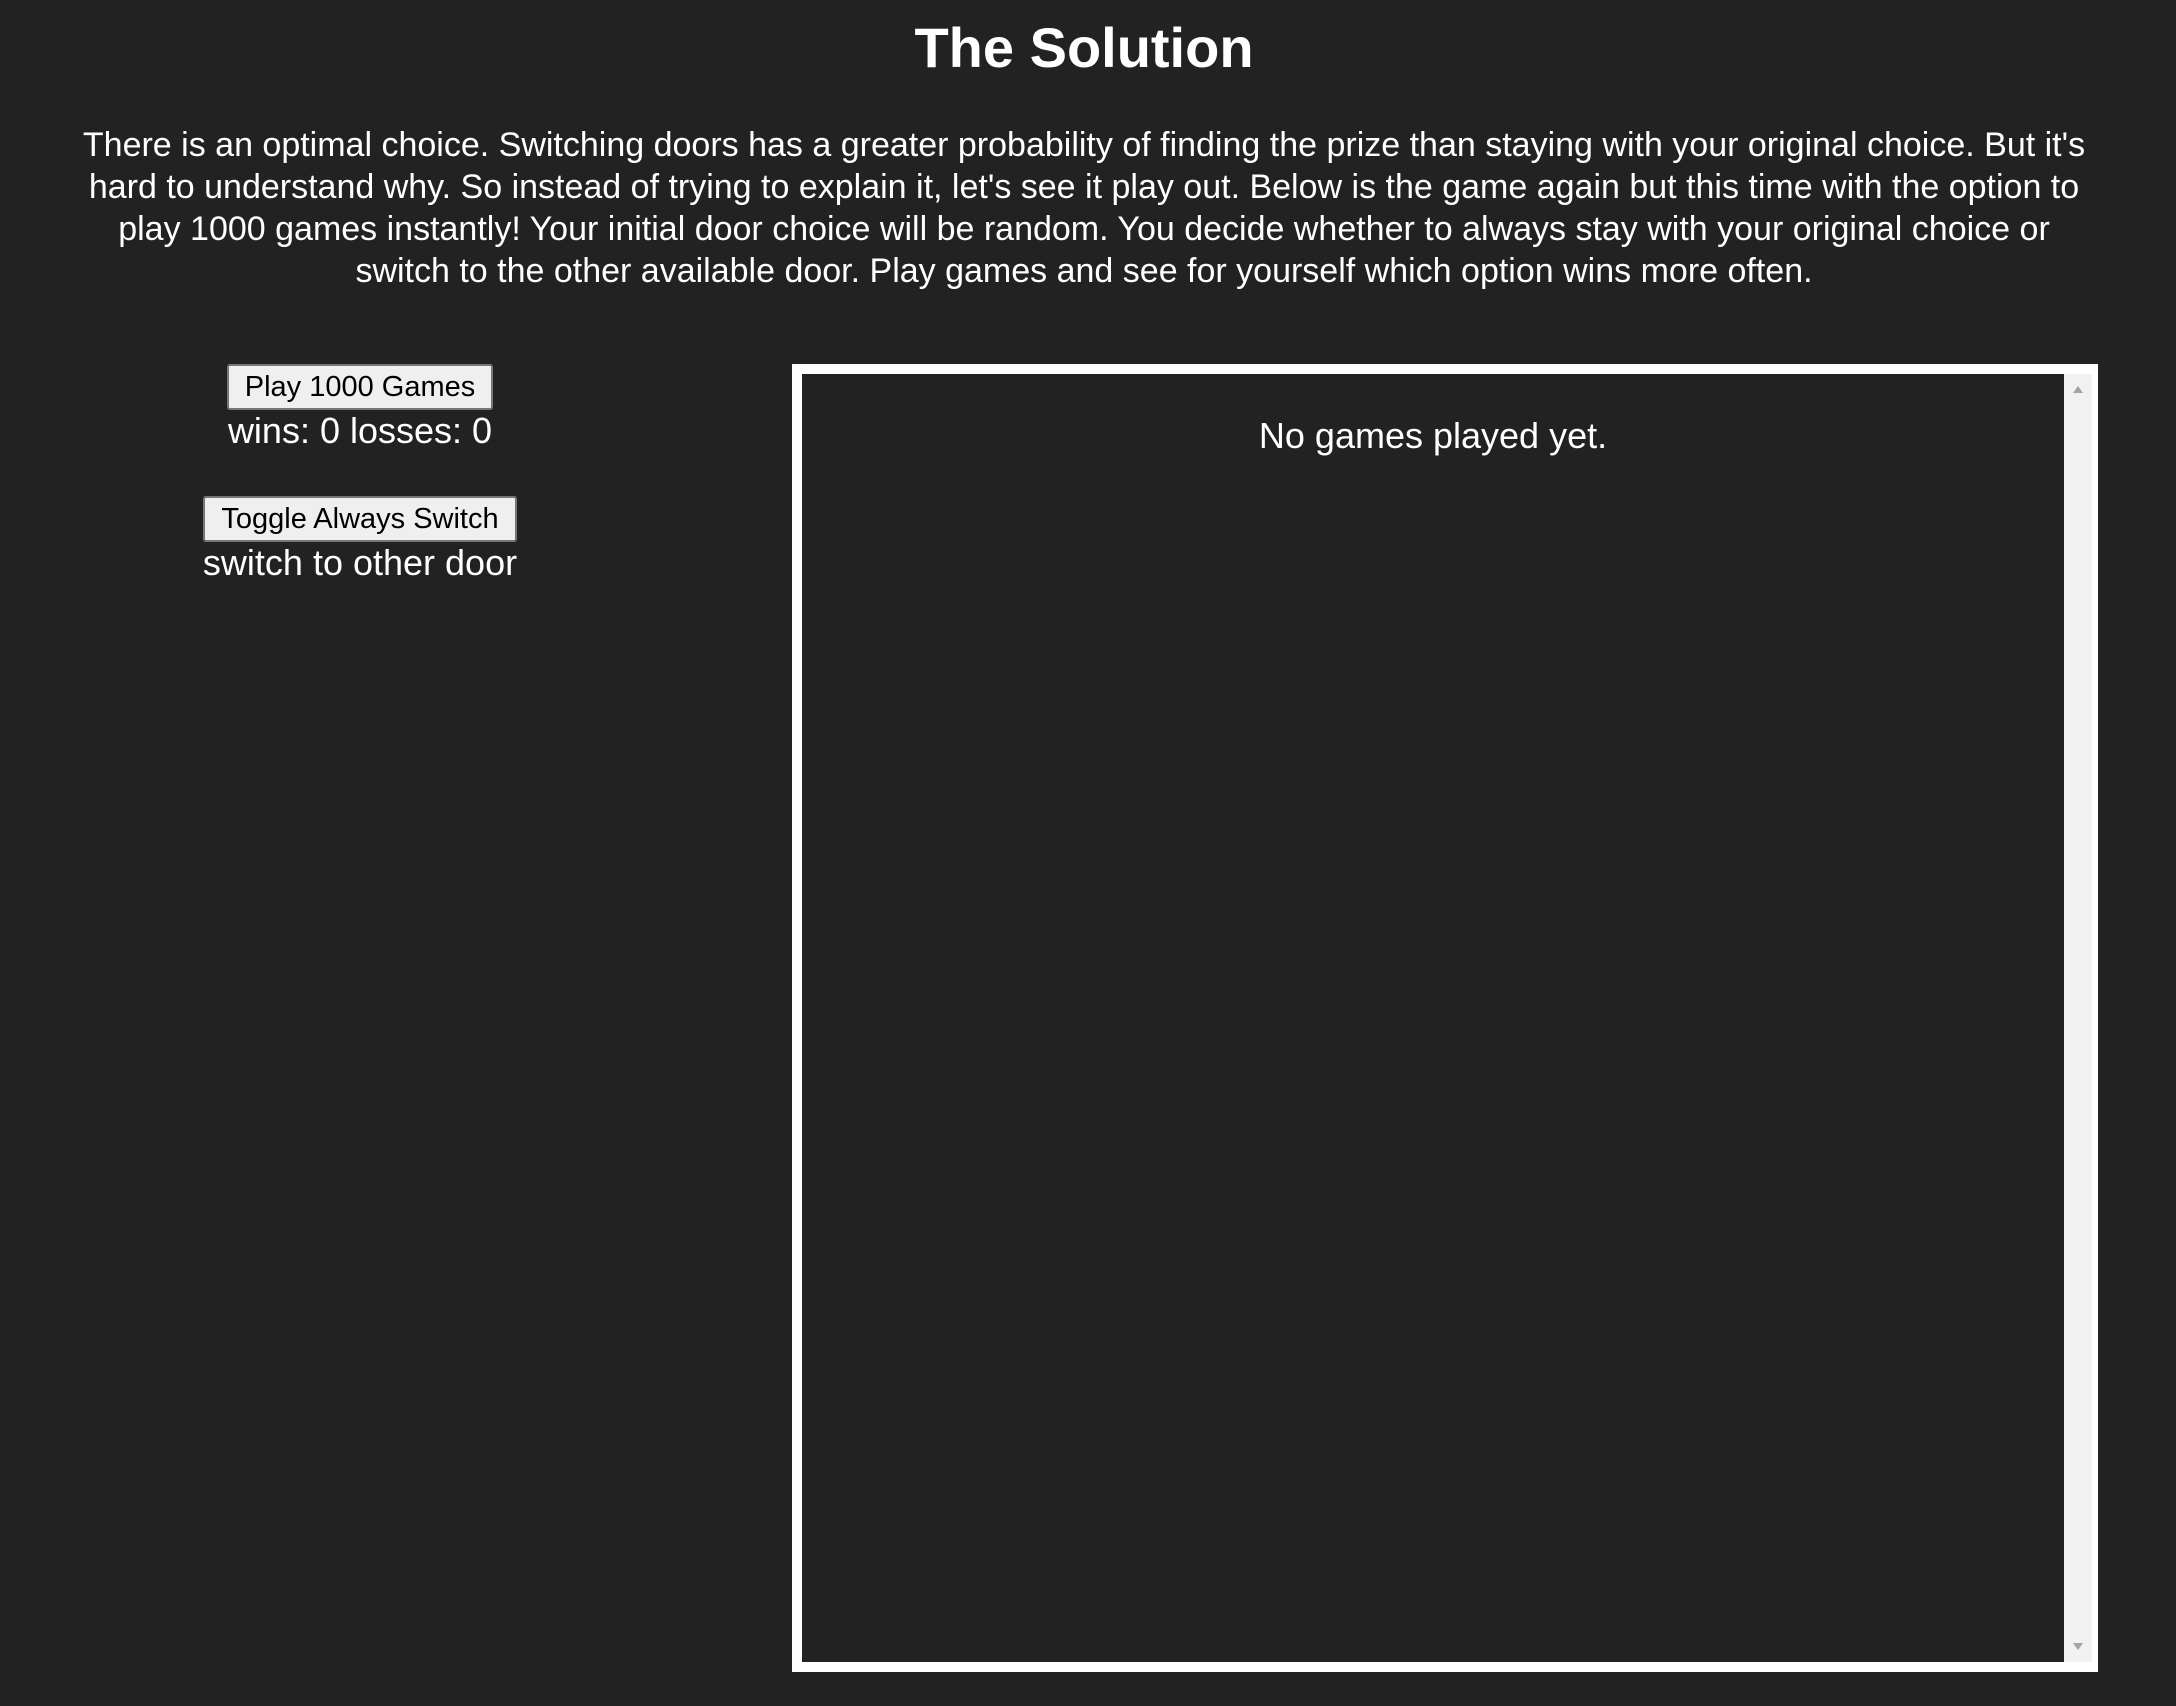 Image resolution: width=2176 pixels, height=1706 pixels. What do you see at coordinates (360, 562) in the screenshot?
I see `mode-text: switch to other door` at bounding box center [360, 562].